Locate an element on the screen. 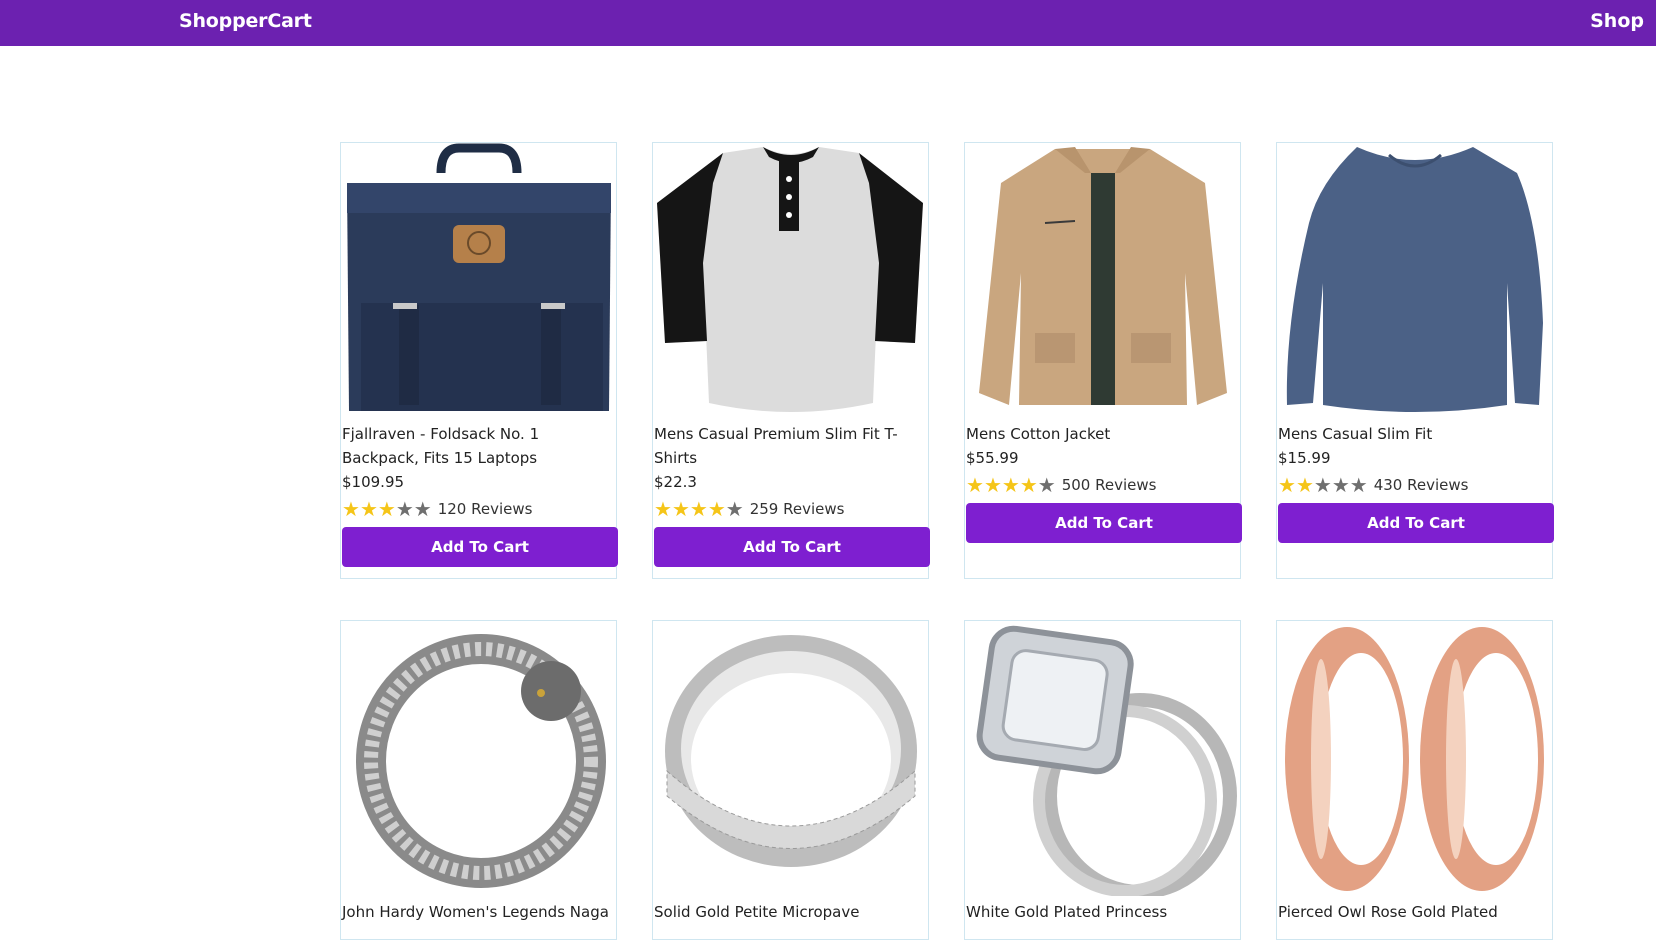 This screenshot has width=1656, height=940. product-card-body: Pierced Owl Rose Gold Plated is located at coordinates (1414, 910).